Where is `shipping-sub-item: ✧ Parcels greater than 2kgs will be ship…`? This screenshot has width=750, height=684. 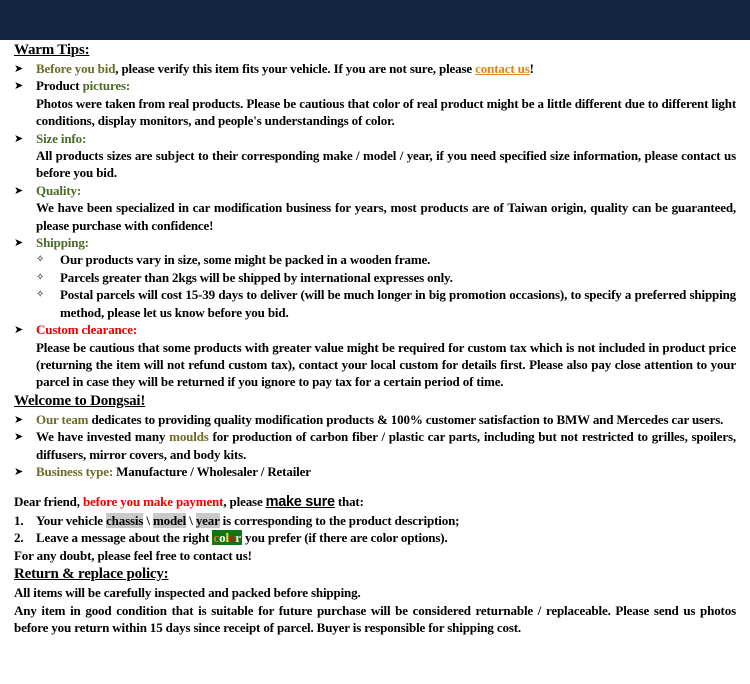
shipping-sub-item: ✧ Parcels greater than 2kgs will be ship… is located at coordinates (375, 277).